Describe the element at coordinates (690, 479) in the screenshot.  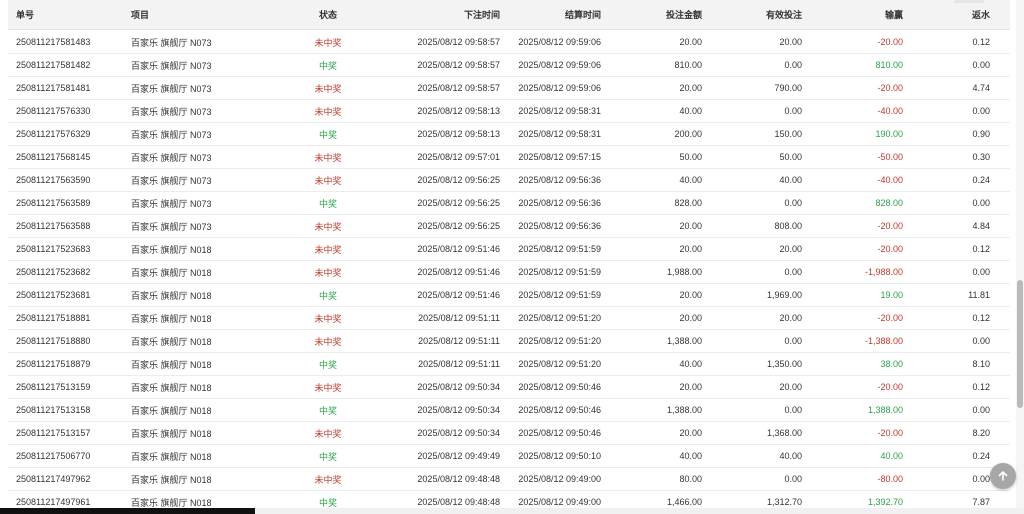
I see `bet-amount-cell: 80.00` at that location.